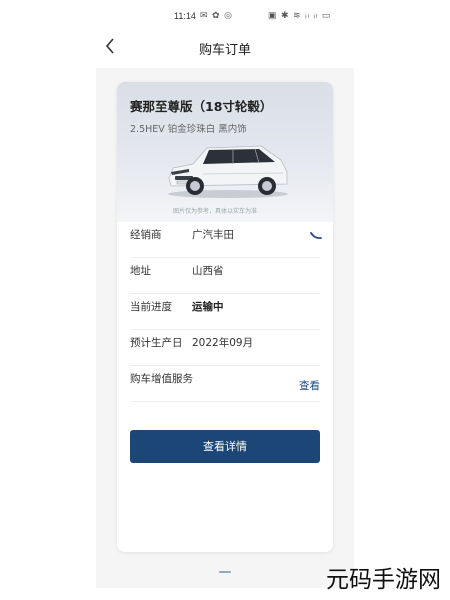 This screenshot has height=600, width=450. Describe the element at coordinates (225, 572) in the screenshot. I see `home-indicator` at that location.